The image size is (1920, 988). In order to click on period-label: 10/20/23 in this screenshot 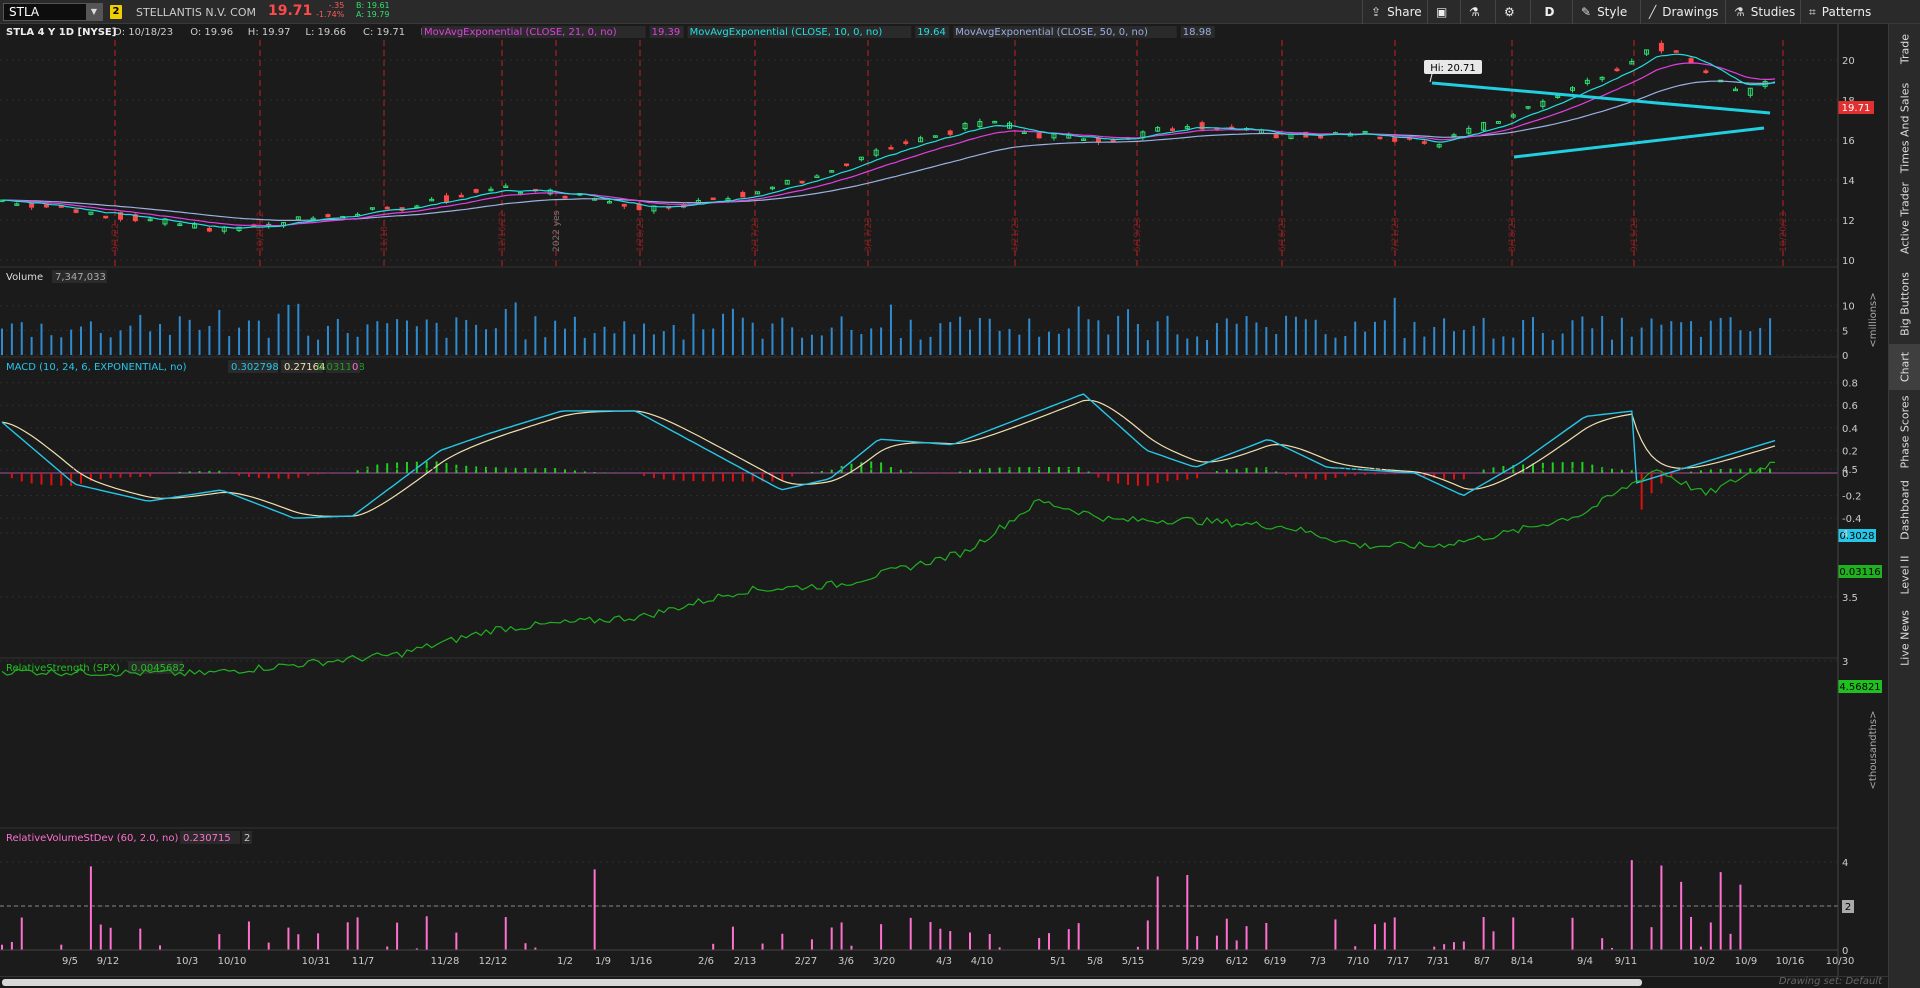, I will do `click(1784, 232)`.